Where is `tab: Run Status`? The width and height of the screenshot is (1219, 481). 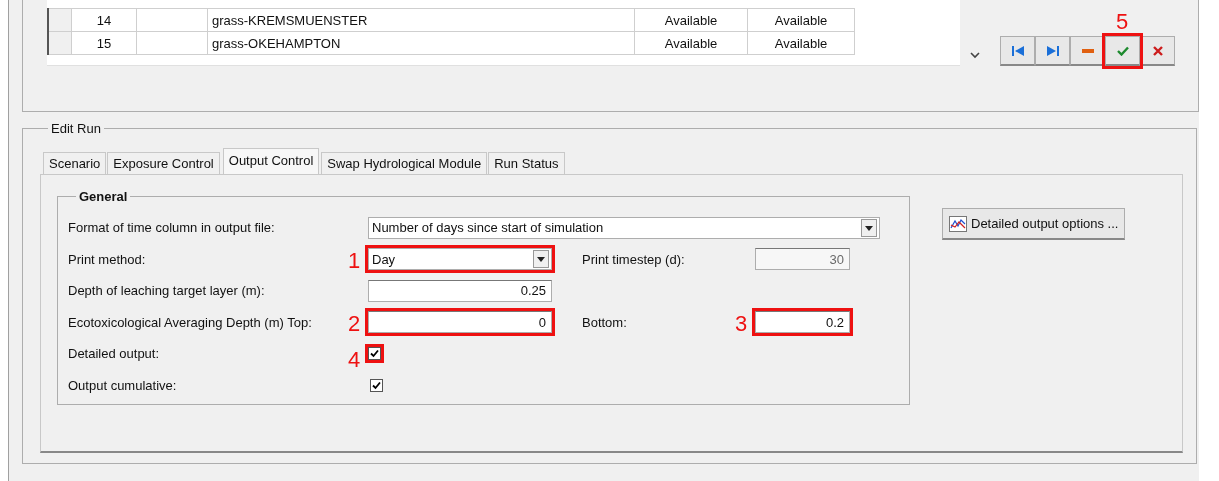 tab: Run Status is located at coordinates (526, 163).